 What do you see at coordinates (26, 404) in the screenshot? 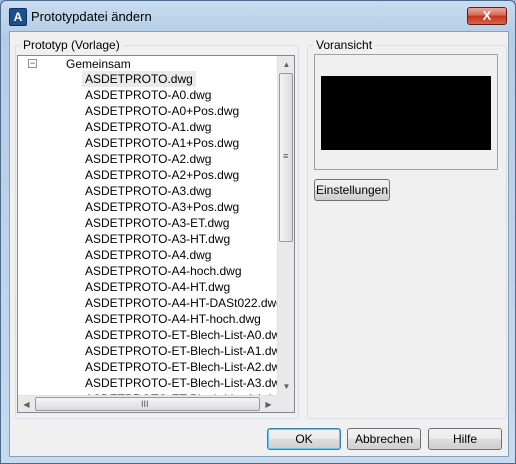
I see `scroll-left-arrow-icon: ◀` at bounding box center [26, 404].